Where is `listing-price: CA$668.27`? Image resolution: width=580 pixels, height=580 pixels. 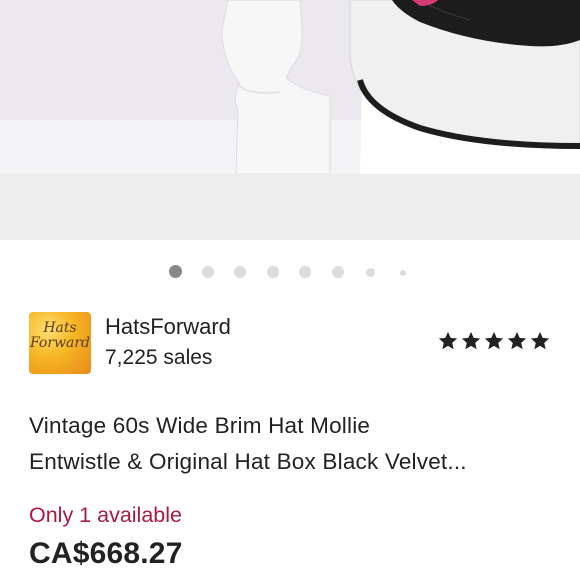
listing-price: CA$668.27 is located at coordinates (106, 553).